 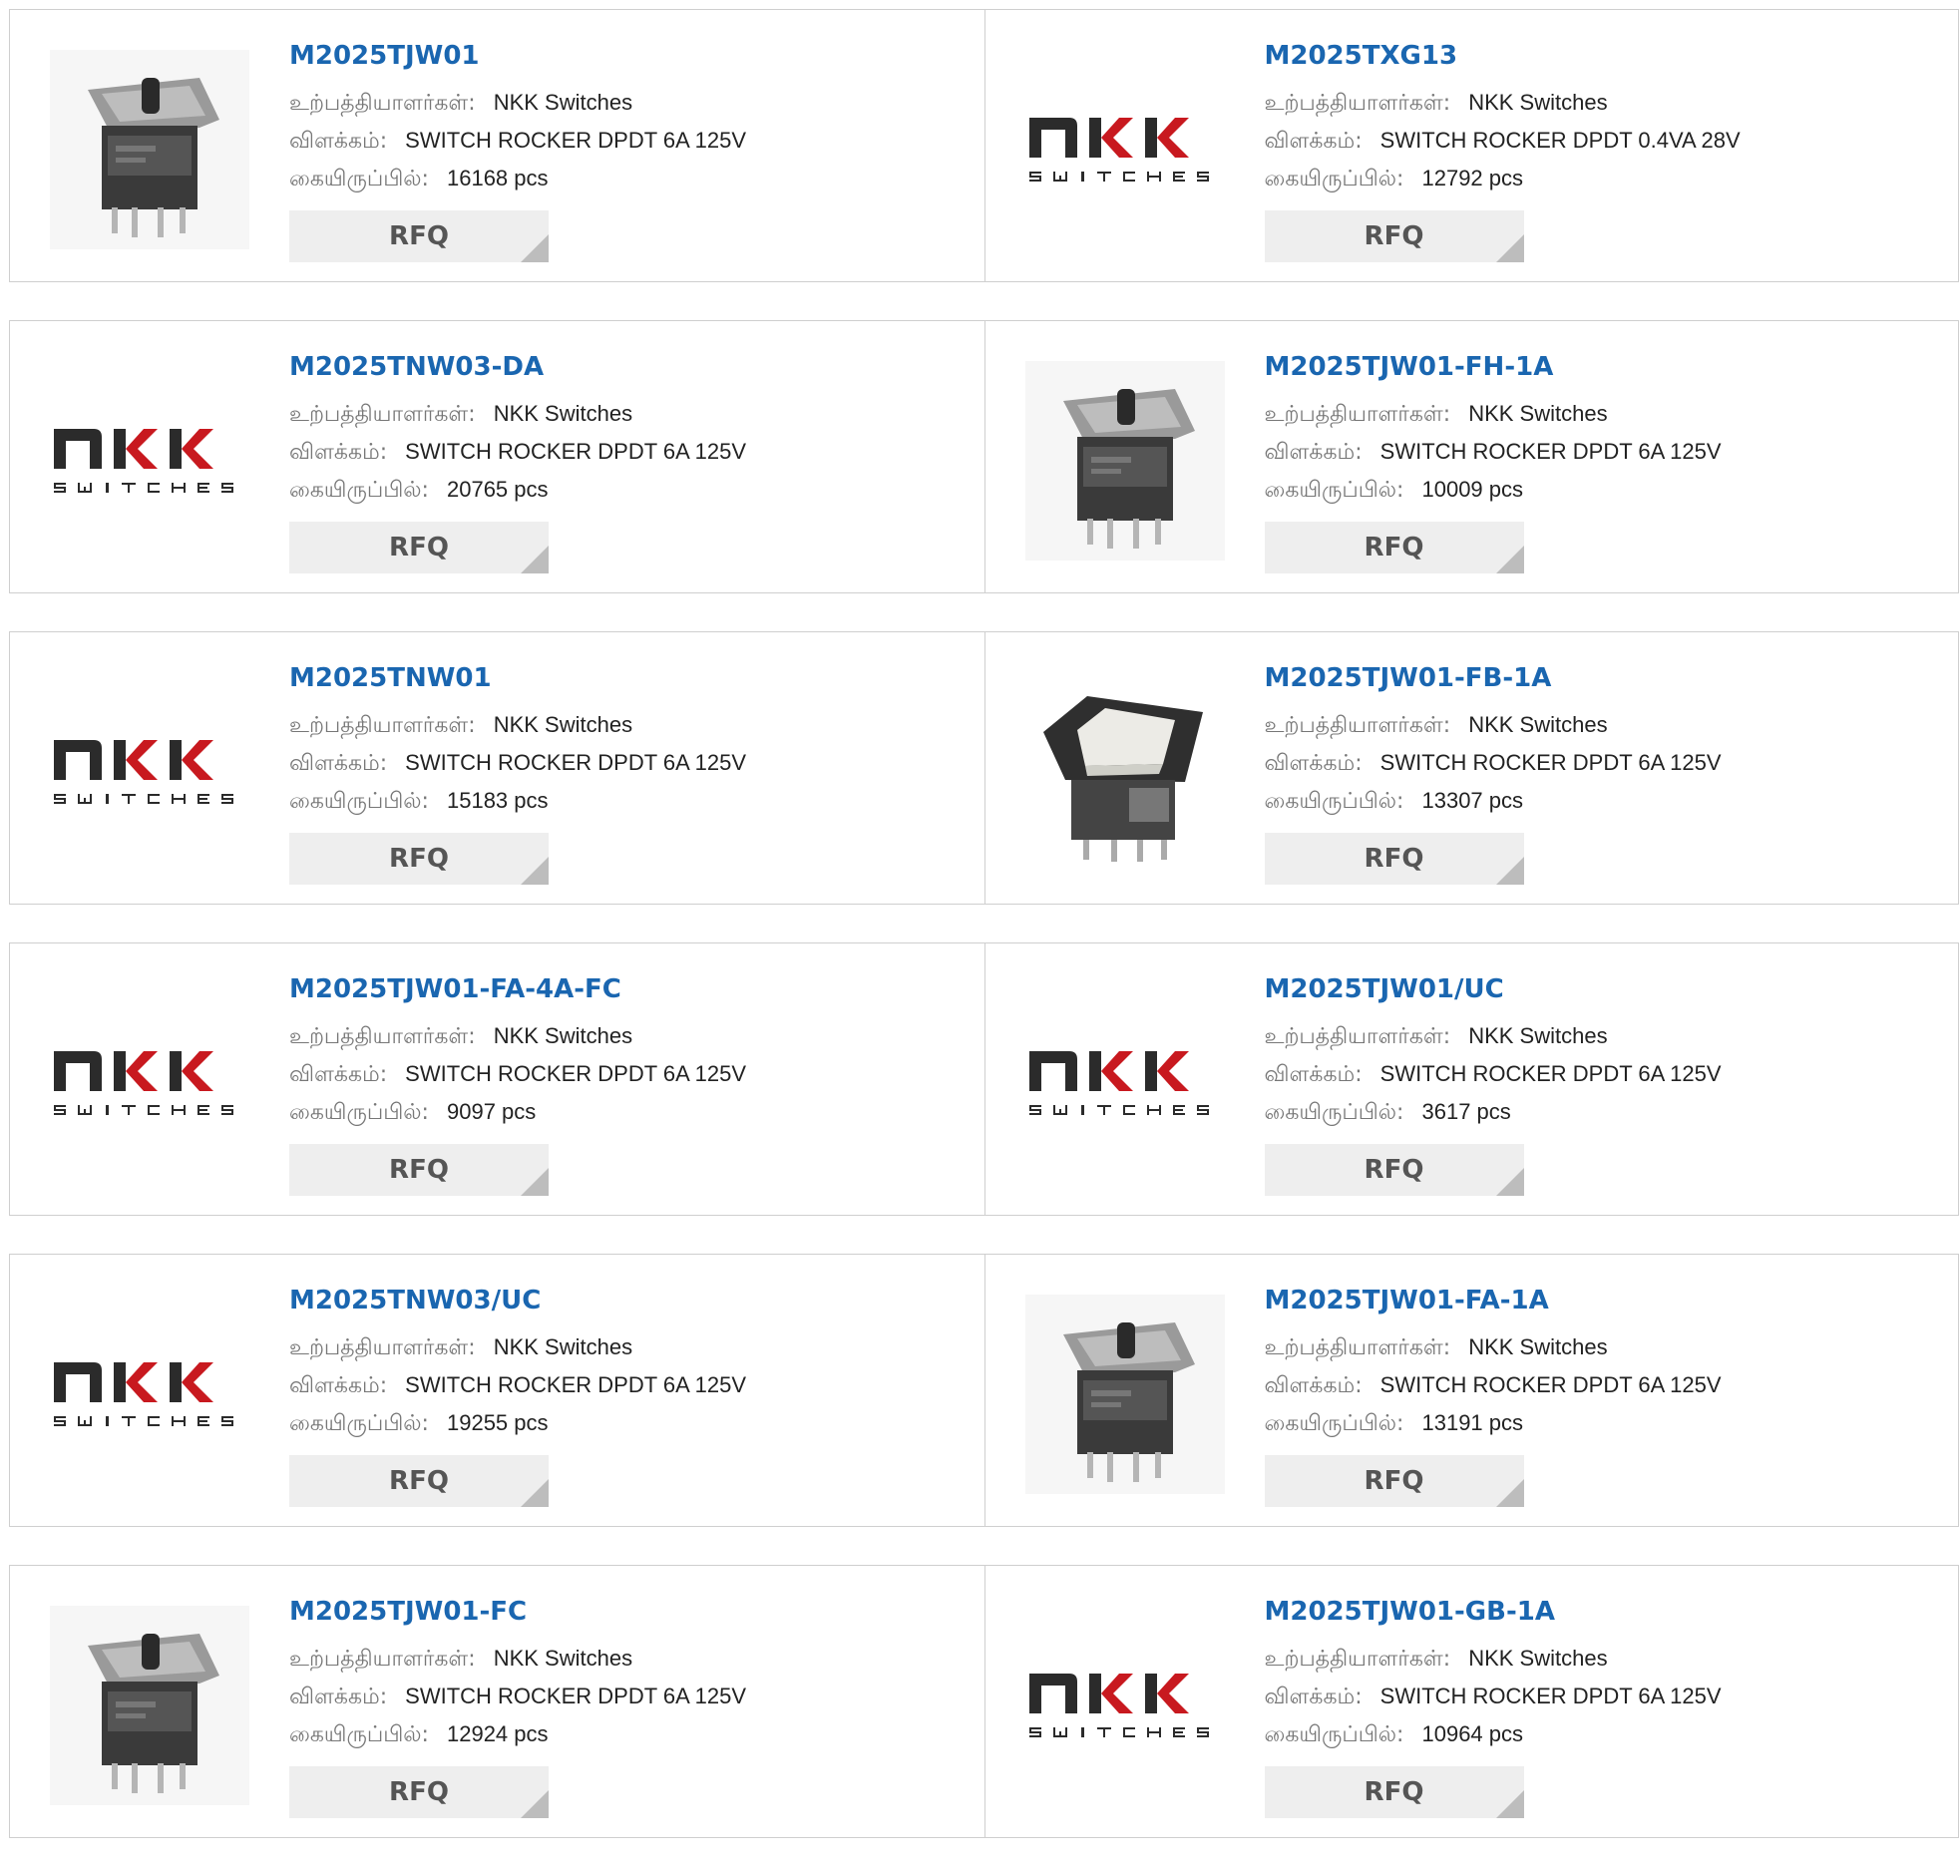 What do you see at coordinates (627, 678) in the screenshot?
I see `part-number-link: M2025TNW01` at bounding box center [627, 678].